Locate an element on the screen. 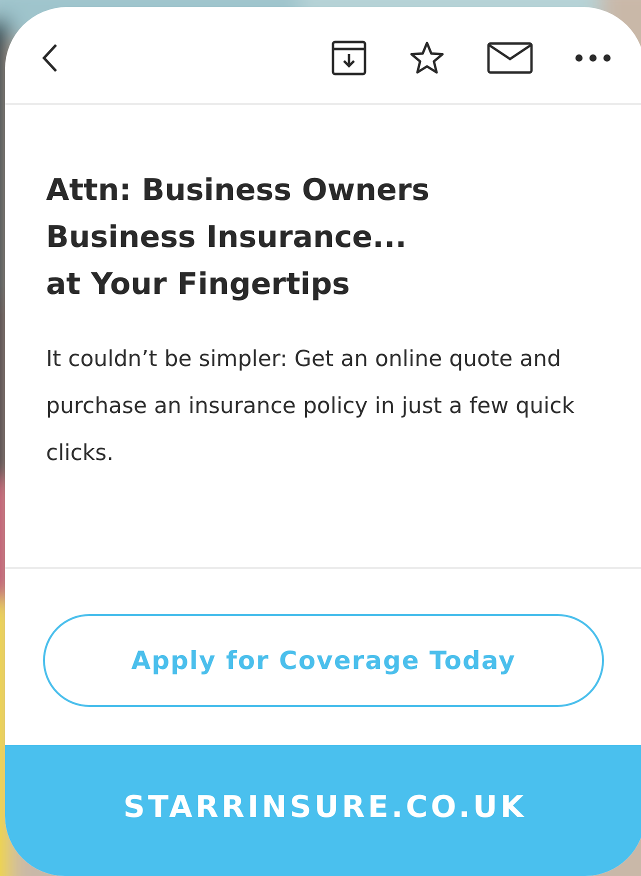  star-icon is located at coordinates (427, 58).